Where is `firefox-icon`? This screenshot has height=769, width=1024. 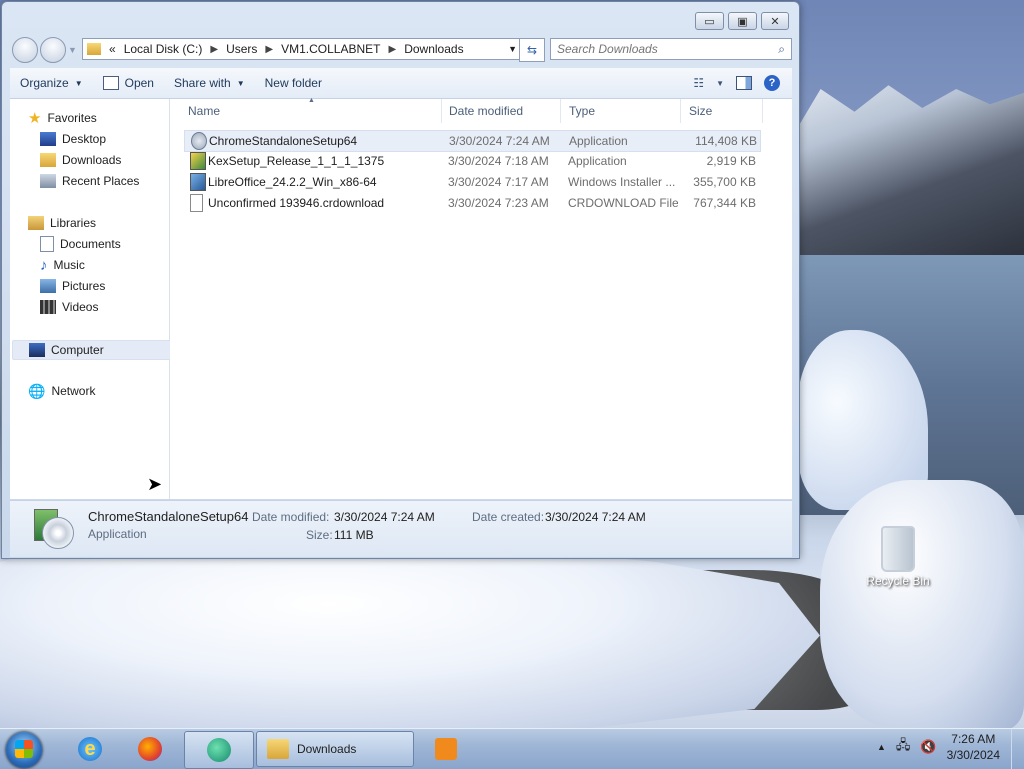
firefox-icon is located at coordinates (150, 749).